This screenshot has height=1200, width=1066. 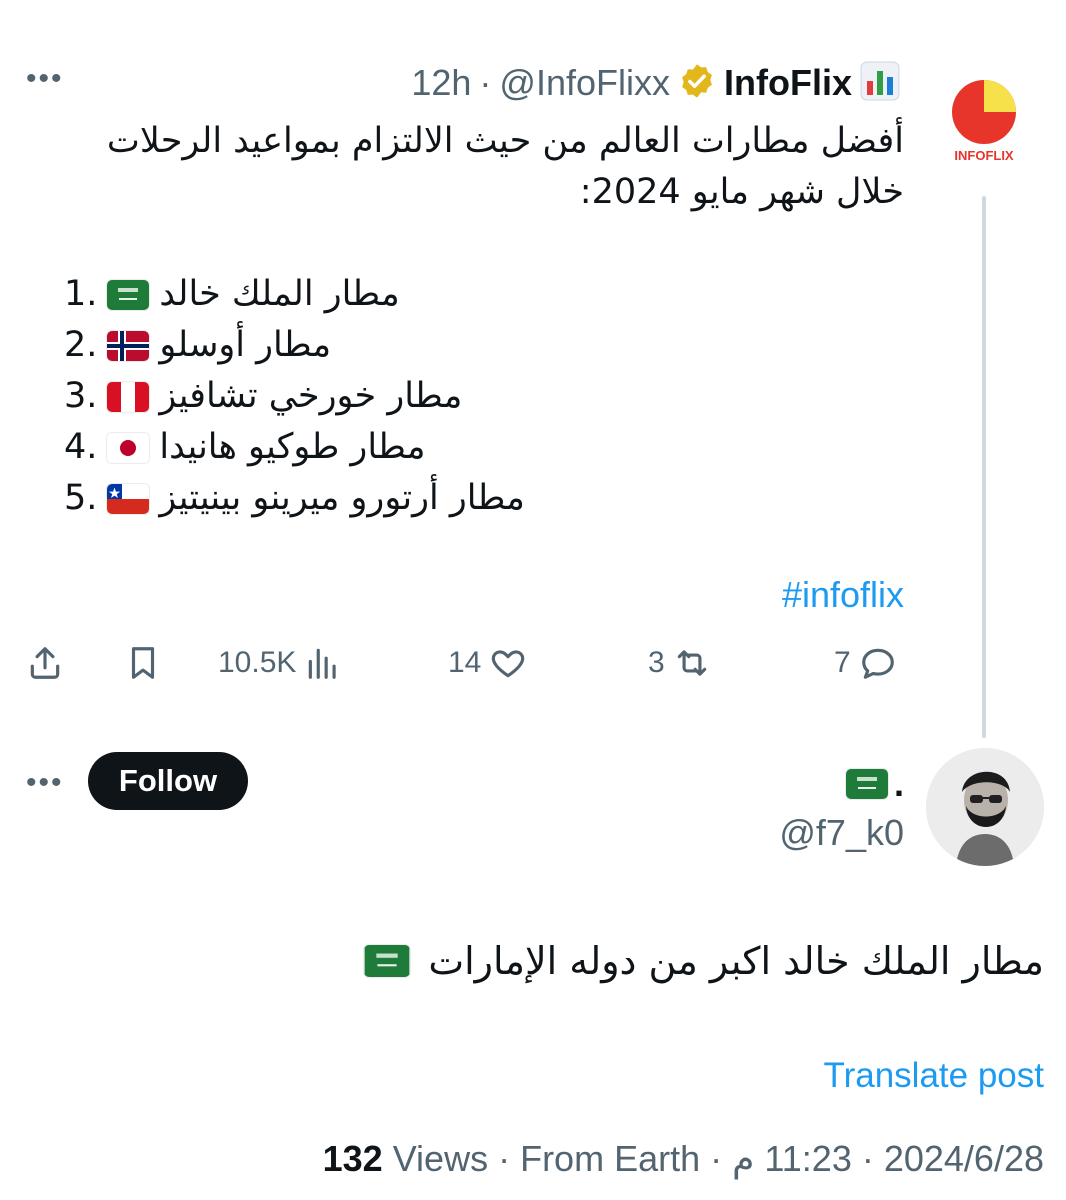 I want to click on retweets-count: 3, so click(x=656, y=662).